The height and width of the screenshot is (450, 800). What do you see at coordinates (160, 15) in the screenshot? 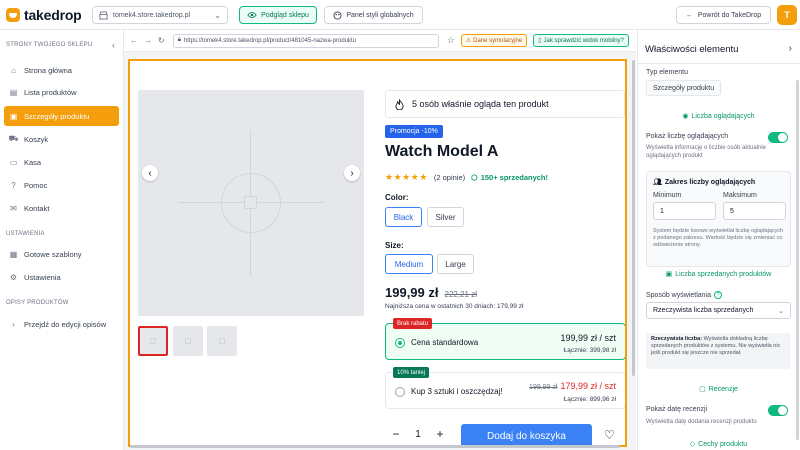
I see `store-selector: tomek4.store.takedrop.pl ⌄` at bounding box center [160, 15].